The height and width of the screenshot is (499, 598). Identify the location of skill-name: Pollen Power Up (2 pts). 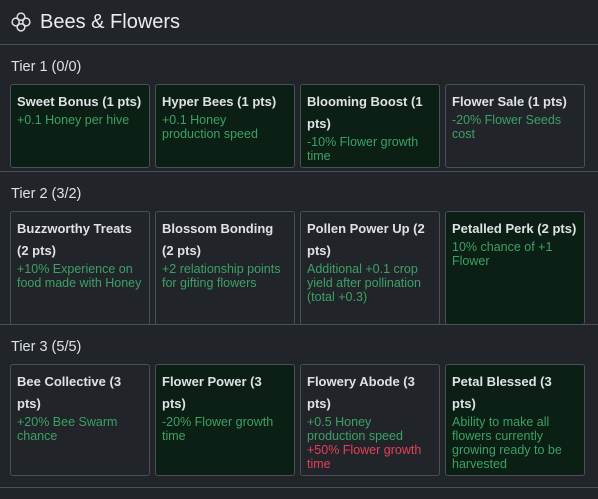
(366, 239).